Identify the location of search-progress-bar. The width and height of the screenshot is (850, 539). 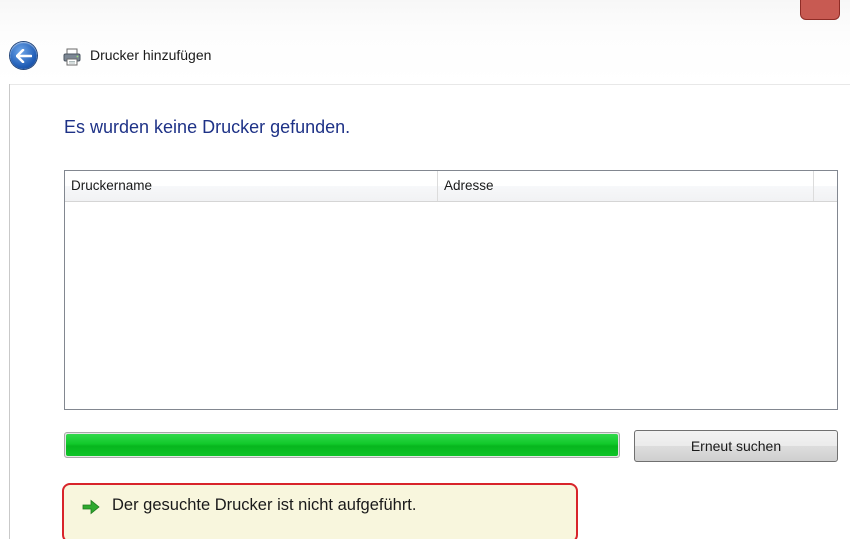
(342, 445).